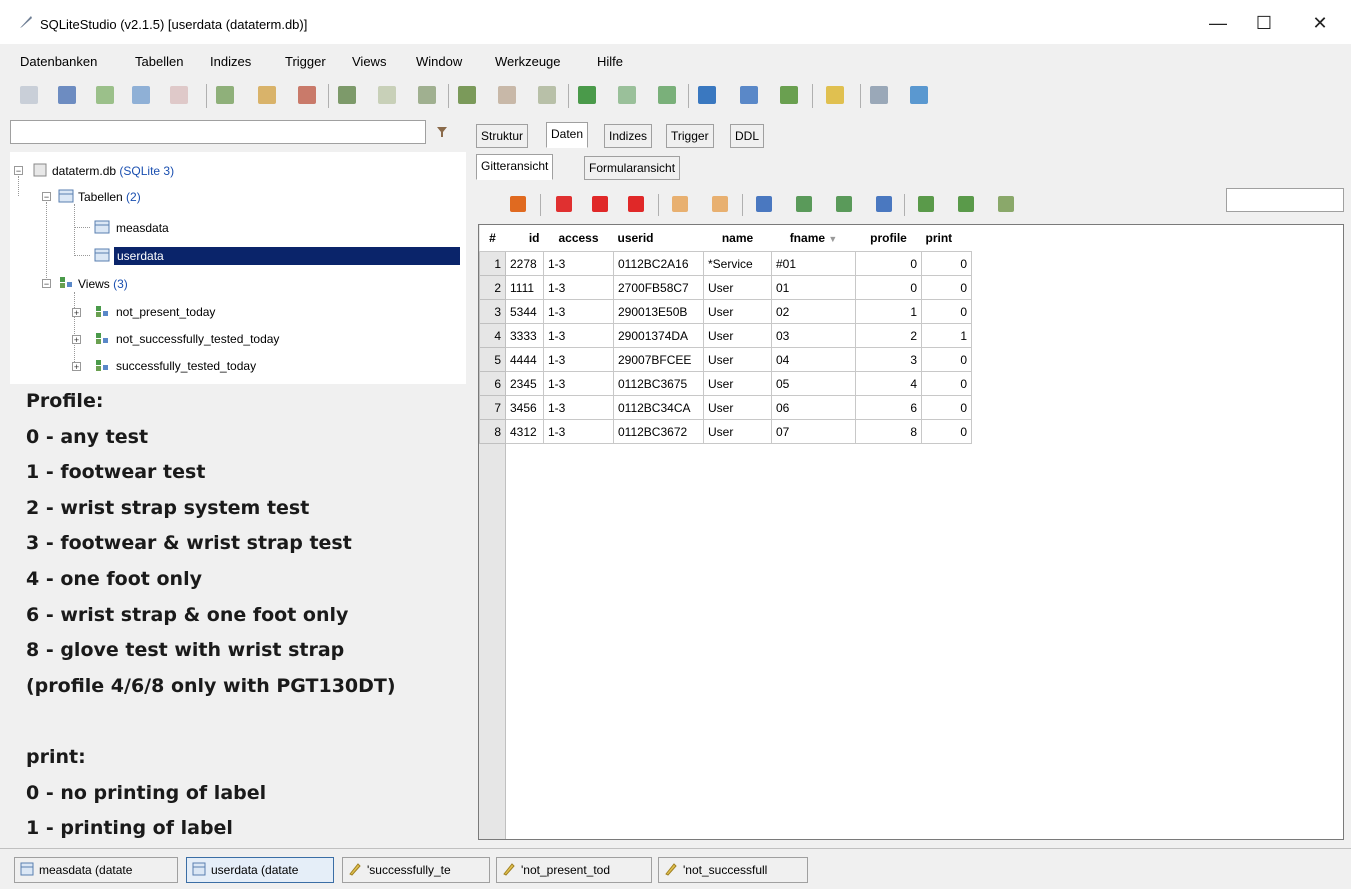 The width and height of the screenshot is (1351, 889). What do you see at coordinates (813, 359) in the screenshot?
I see `cell-fname: 04` at bounding box center [813, 359].